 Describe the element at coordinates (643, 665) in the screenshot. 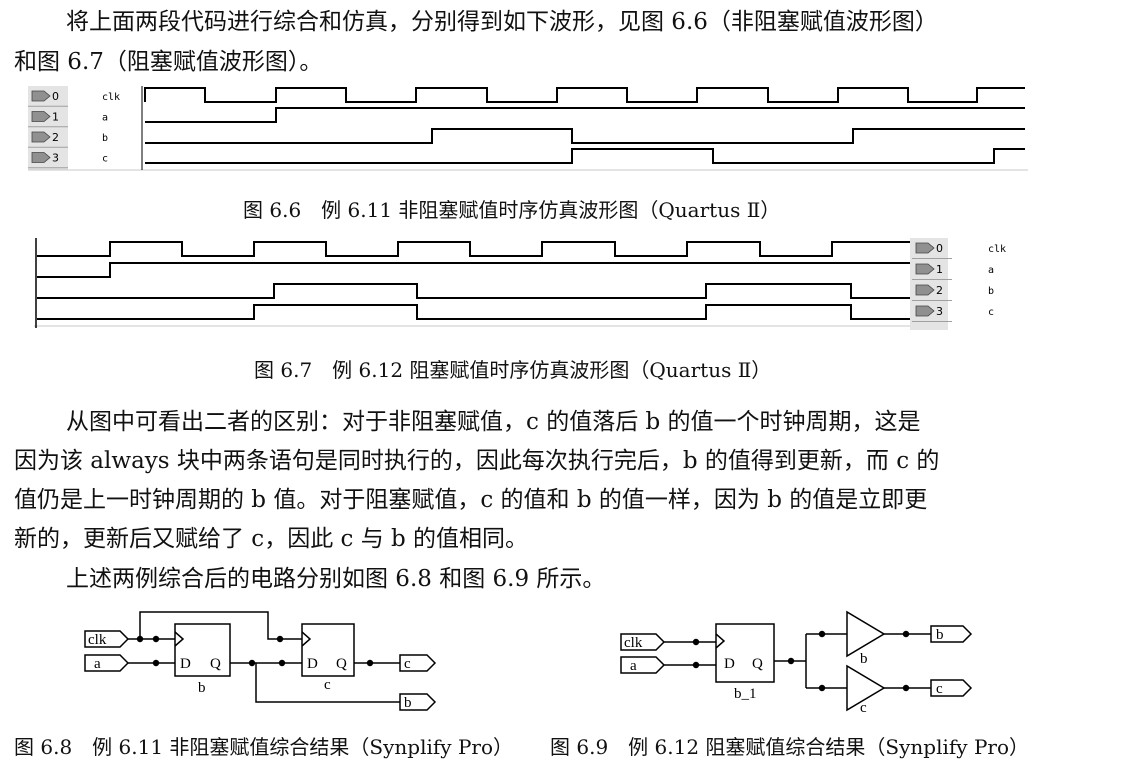

I see `fig69-port-a` at that location.